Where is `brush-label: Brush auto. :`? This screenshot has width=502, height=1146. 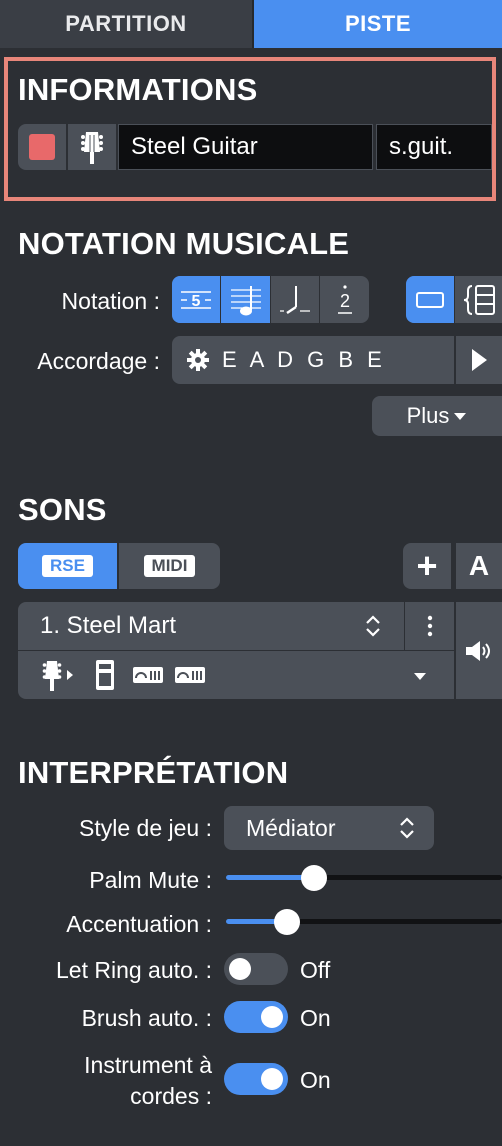 brush-label: Brush auto. : is located at coordinates (146, 1018).